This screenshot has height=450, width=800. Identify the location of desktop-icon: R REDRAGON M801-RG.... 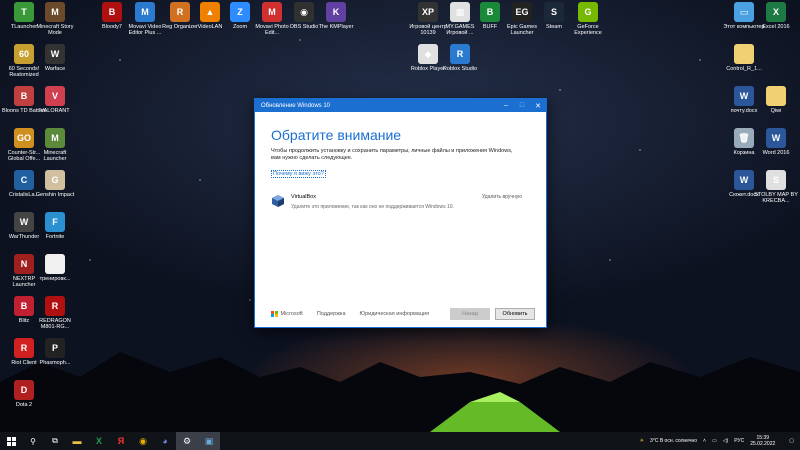
(55, 313).